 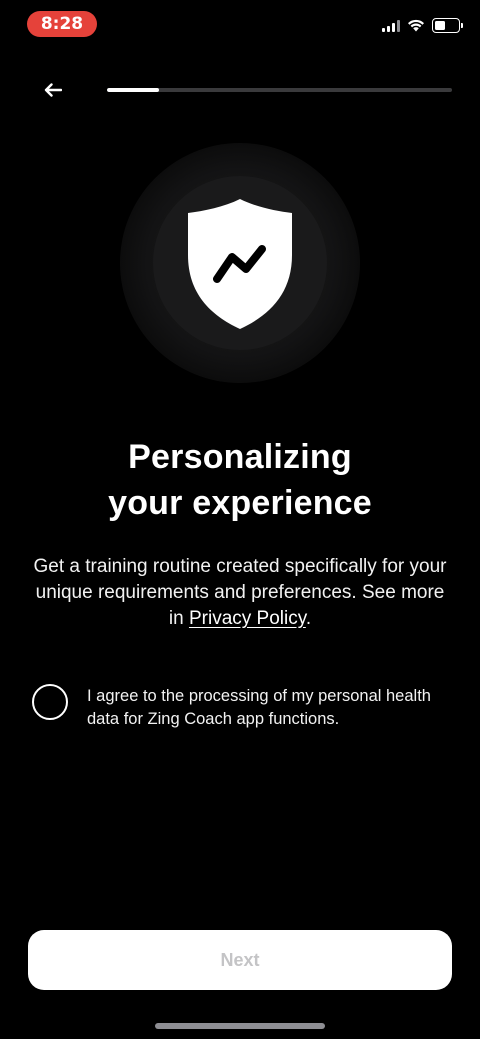 I want to click on back-button, so click(x=53, y=90).